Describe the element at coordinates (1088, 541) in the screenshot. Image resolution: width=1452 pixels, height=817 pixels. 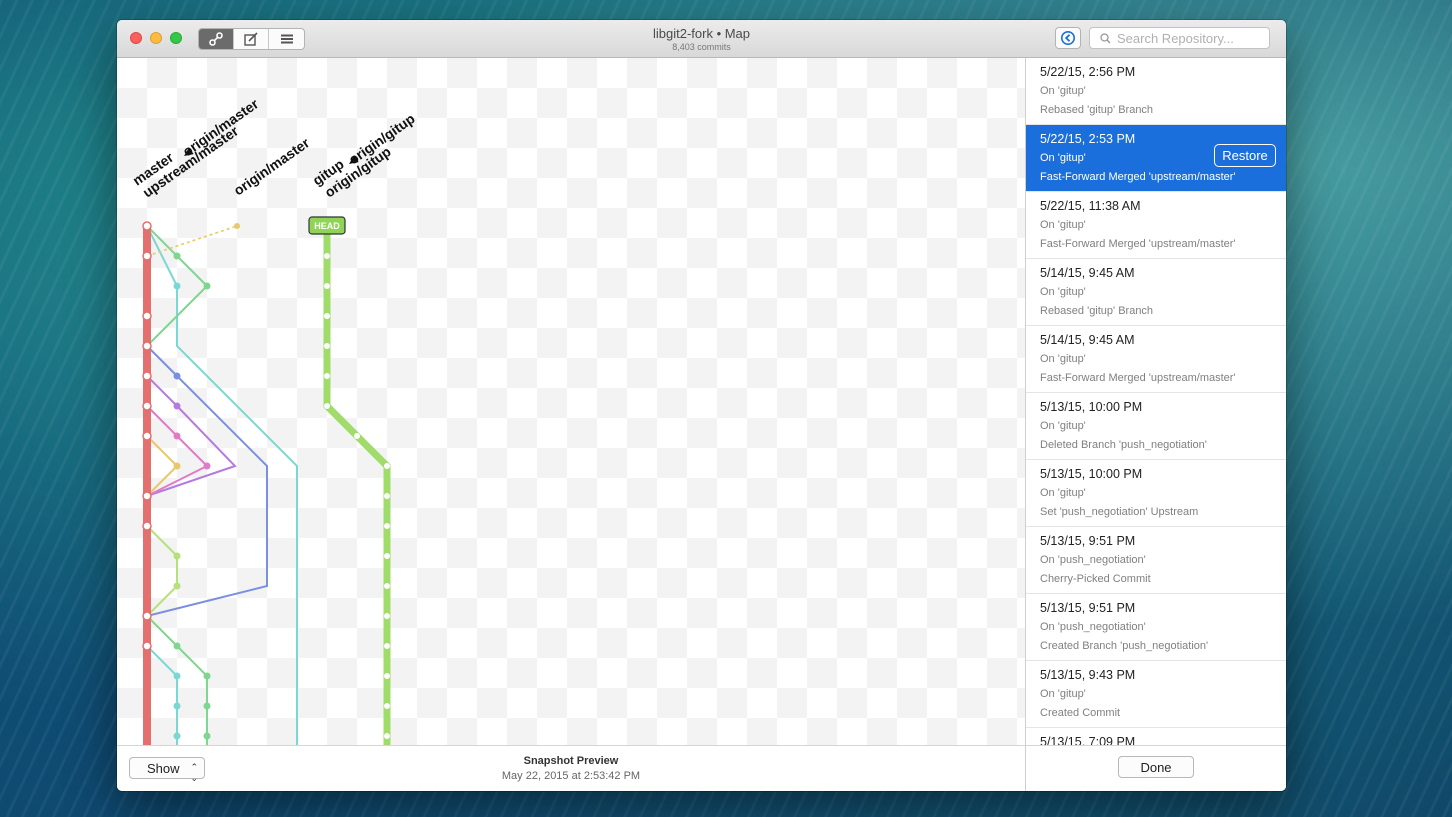
I see `snapshot-date: 5/13/15, 9:51 PM` at that location.